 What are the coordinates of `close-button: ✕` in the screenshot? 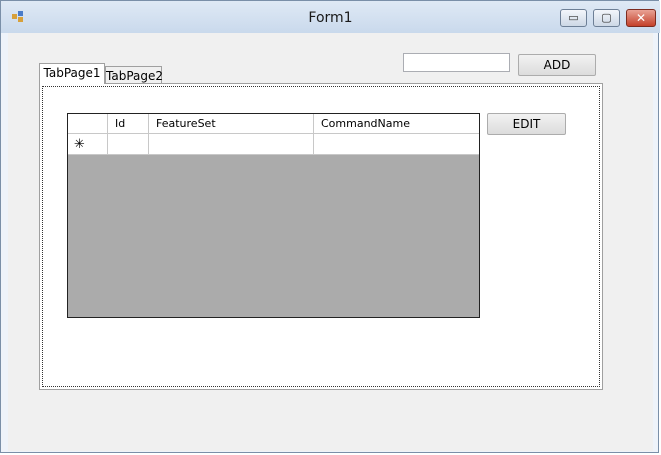 It's located at (641, 18).